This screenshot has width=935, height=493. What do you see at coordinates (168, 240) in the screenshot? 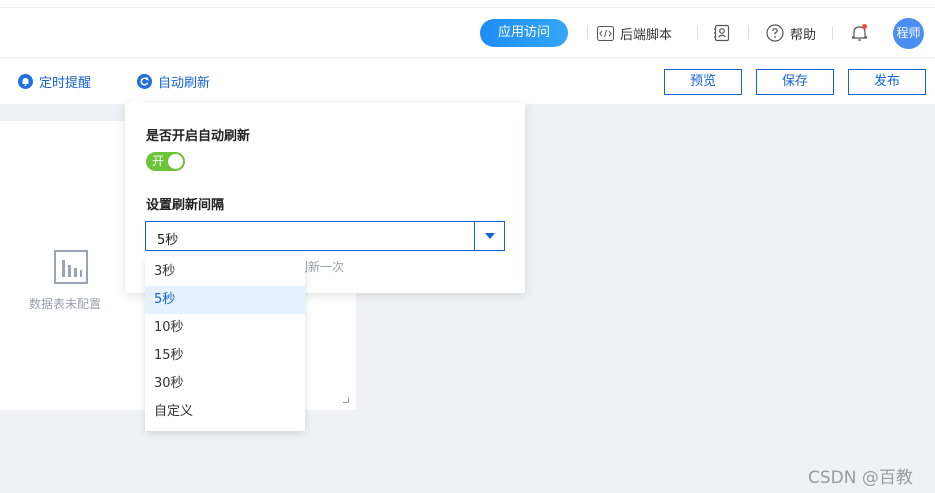
I see `selected-interval: 5秒` at bounding box center [168, 240].